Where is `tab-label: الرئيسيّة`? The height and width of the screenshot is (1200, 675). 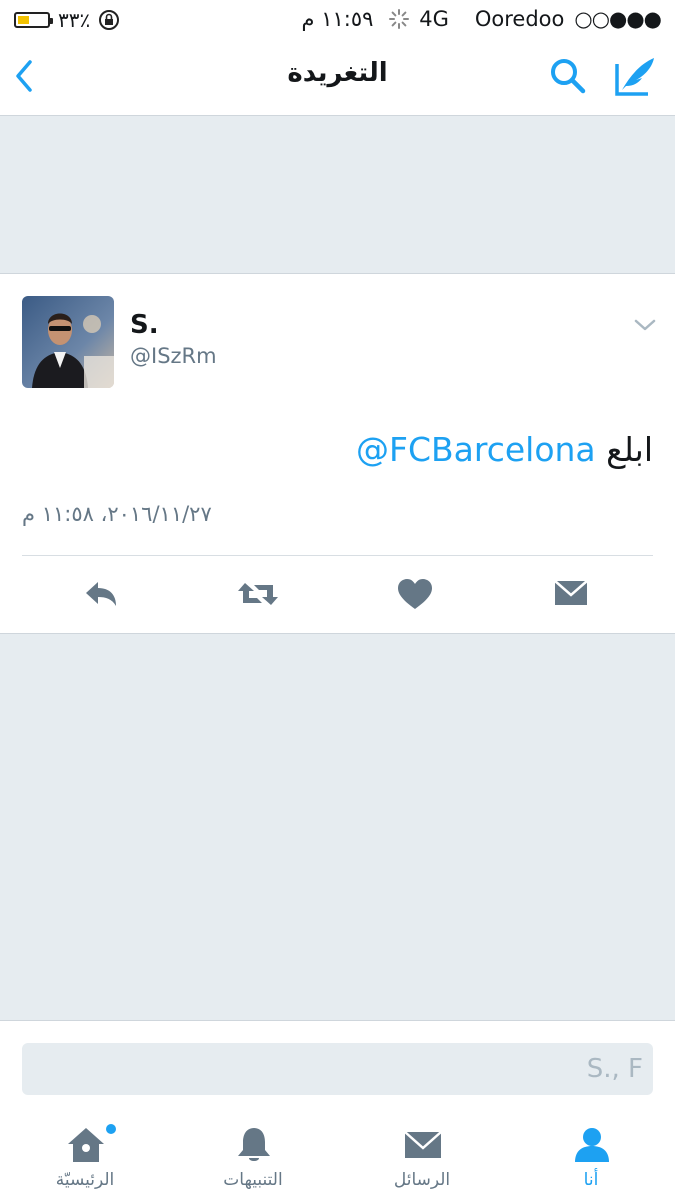
tab-label: الرئيسيّة is located at coordinates (85, 1180).